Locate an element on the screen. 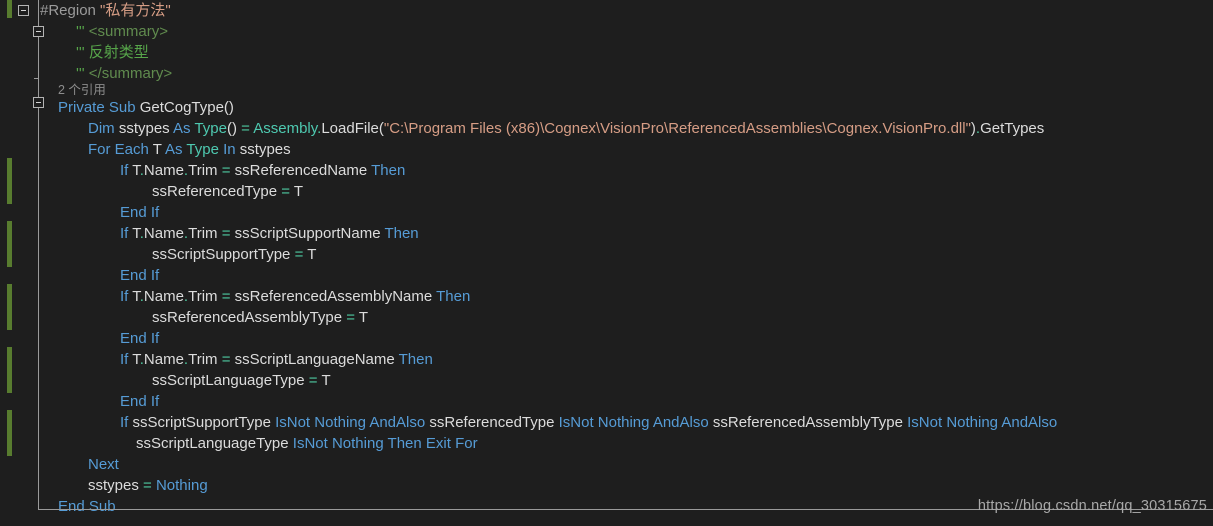 The image size is (1213, 526). code-token: Nothing is located at coordinates (181, 485).